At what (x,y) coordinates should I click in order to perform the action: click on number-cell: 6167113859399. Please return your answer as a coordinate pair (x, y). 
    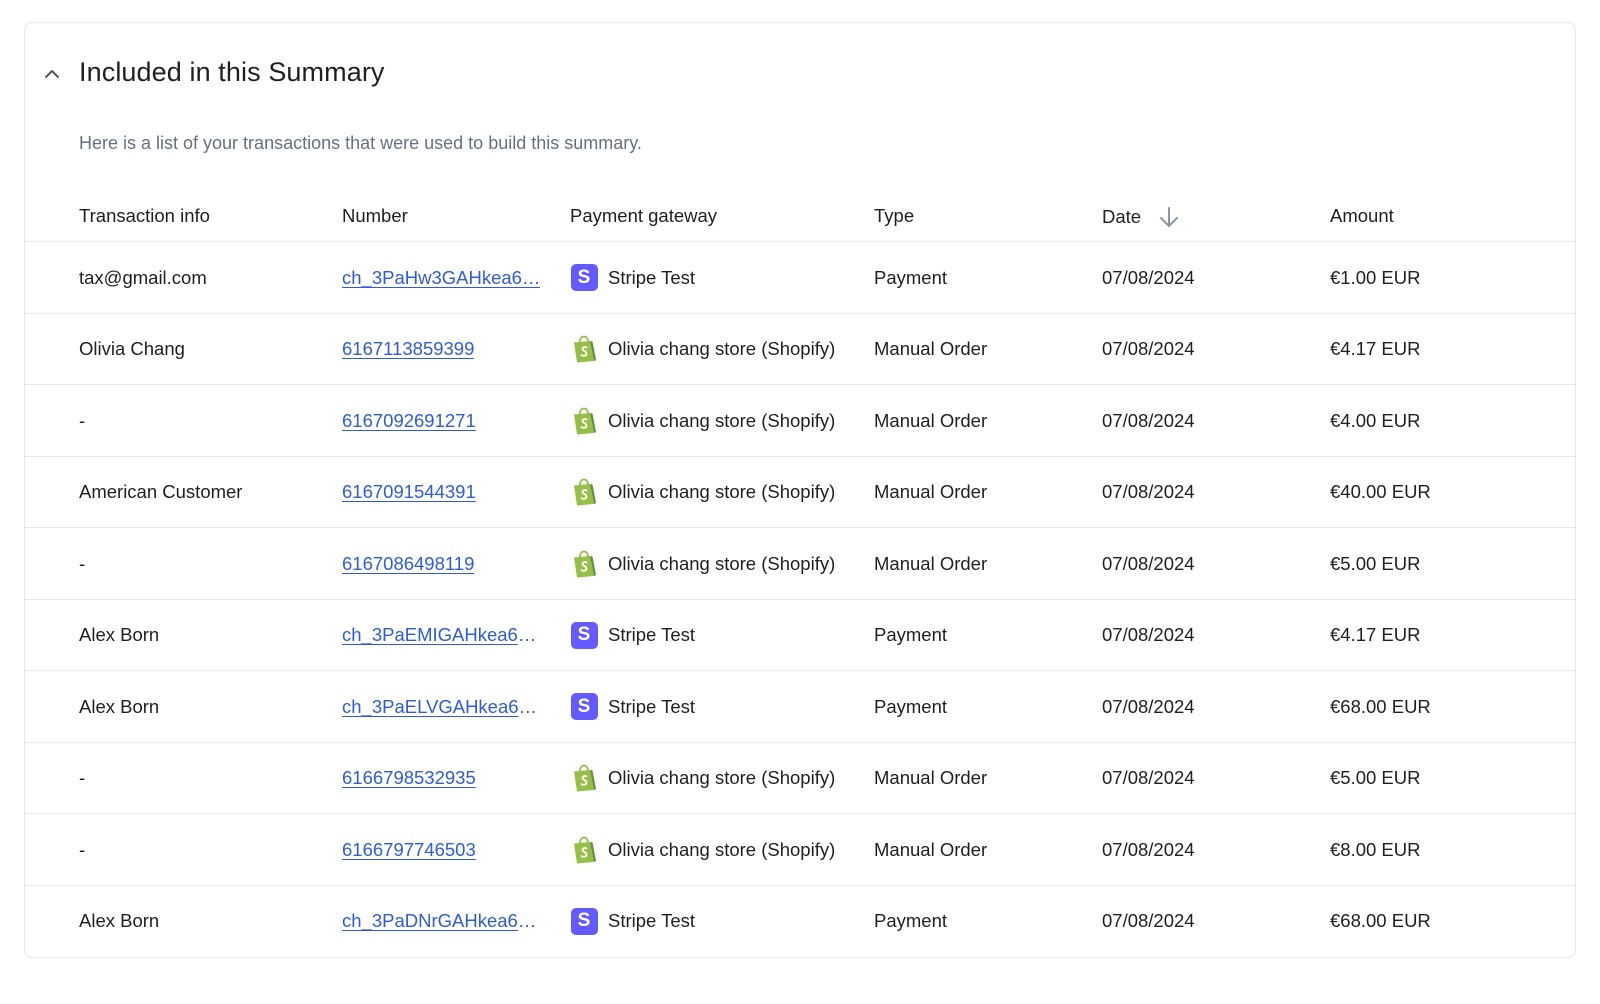
    Looking at the image, I should click on (443, 349).